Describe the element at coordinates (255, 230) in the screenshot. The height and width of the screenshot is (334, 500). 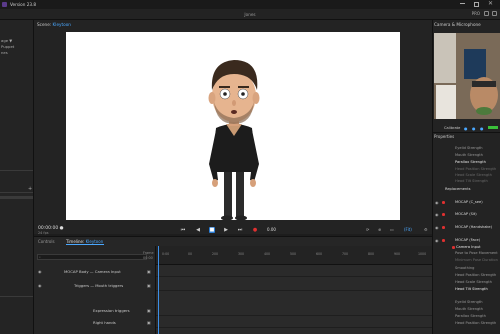
I see `record-icon: ●` at that location.